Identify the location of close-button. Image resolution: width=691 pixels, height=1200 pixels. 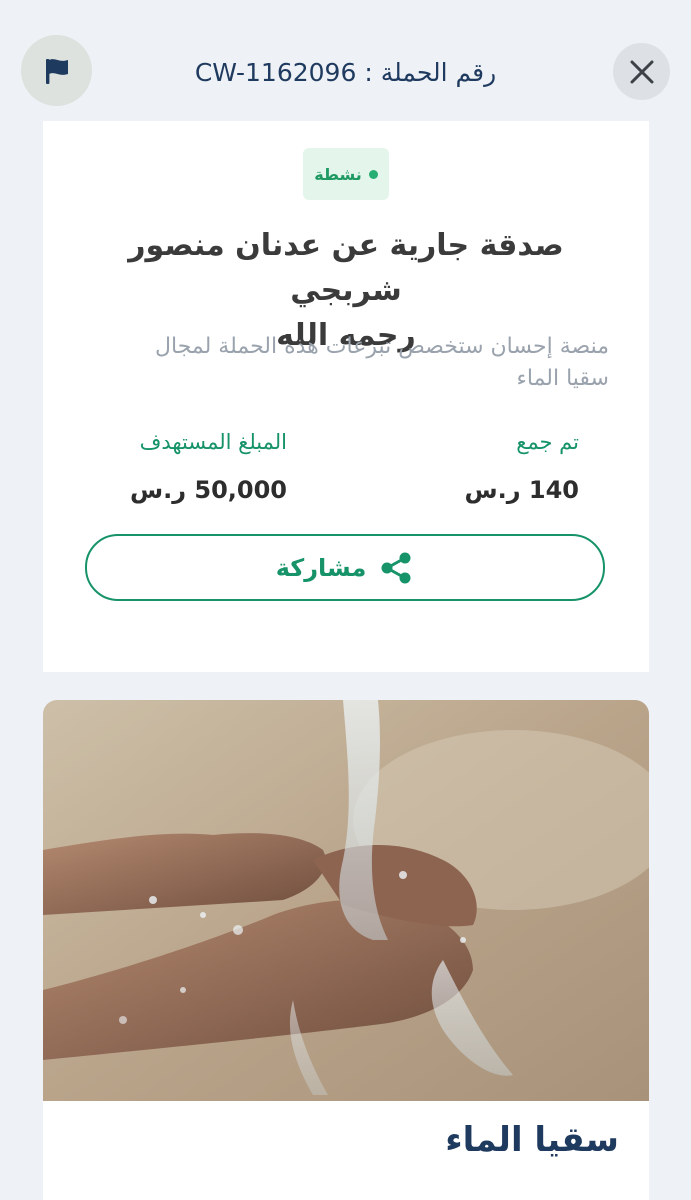
(641, 71).